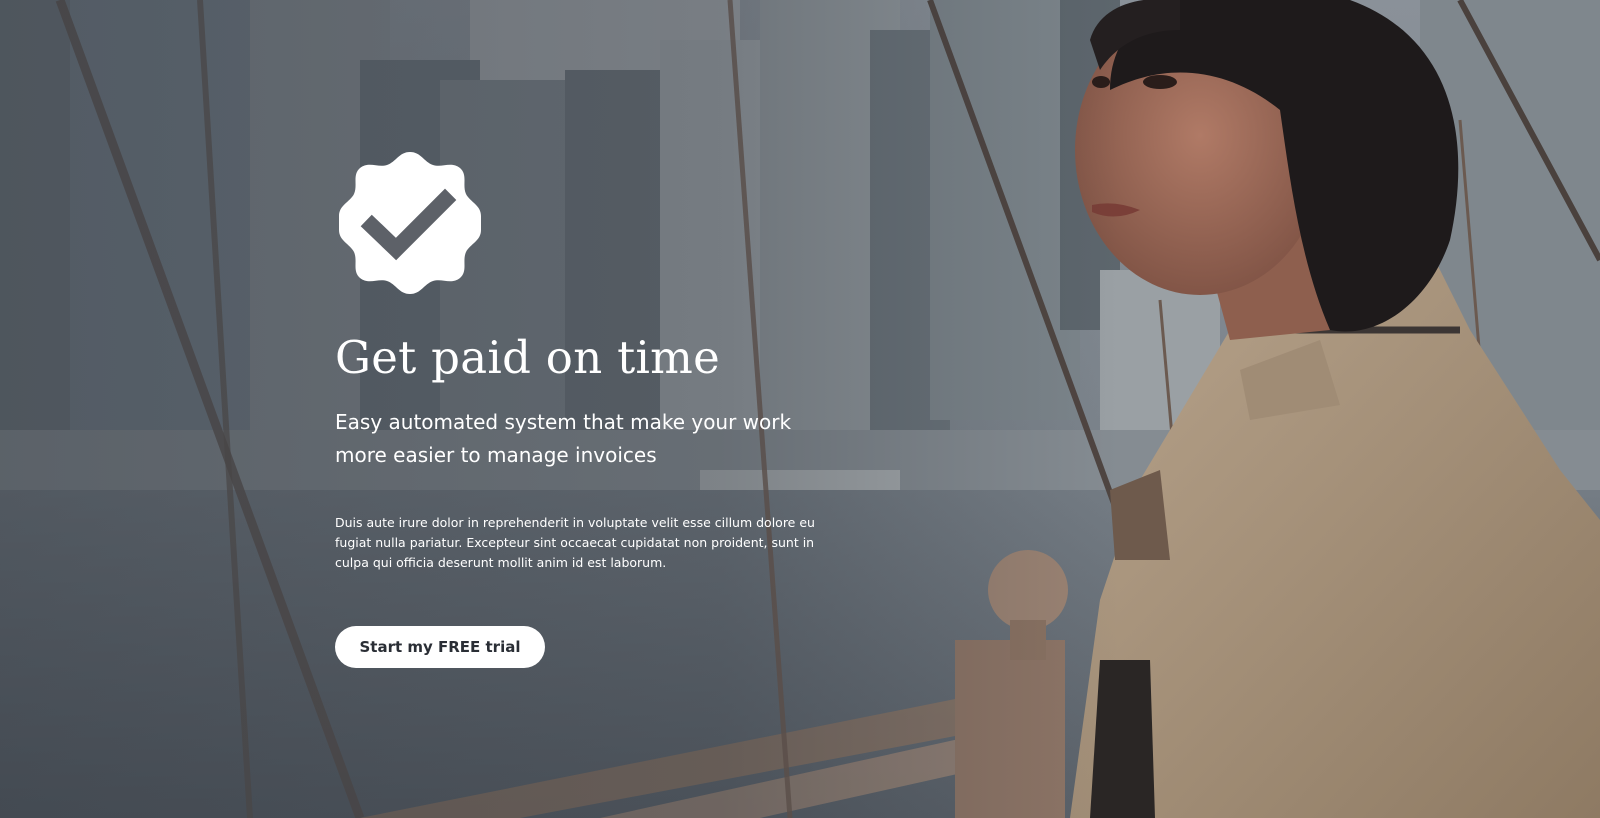 The image size is (1600, 818). What do you see at coordinates (440, 647) in the screenshot?
I see `start-free-trial-button: Start my FREE trial` at bounding box center [440, 647].